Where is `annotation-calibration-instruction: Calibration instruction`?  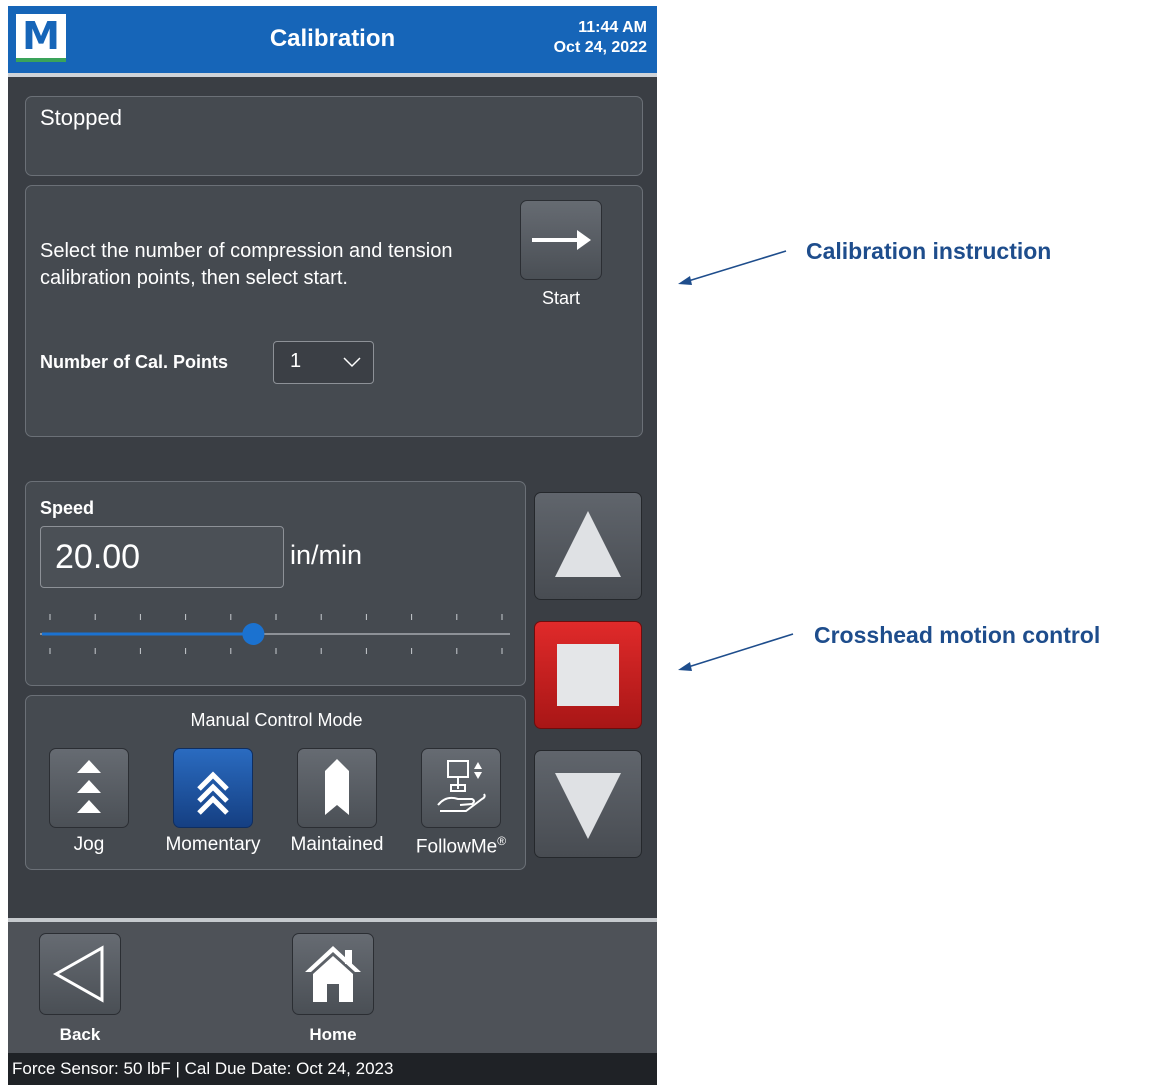
annotation-calibration-instruction: Calibration instruction is located at coordinates (929, 251).